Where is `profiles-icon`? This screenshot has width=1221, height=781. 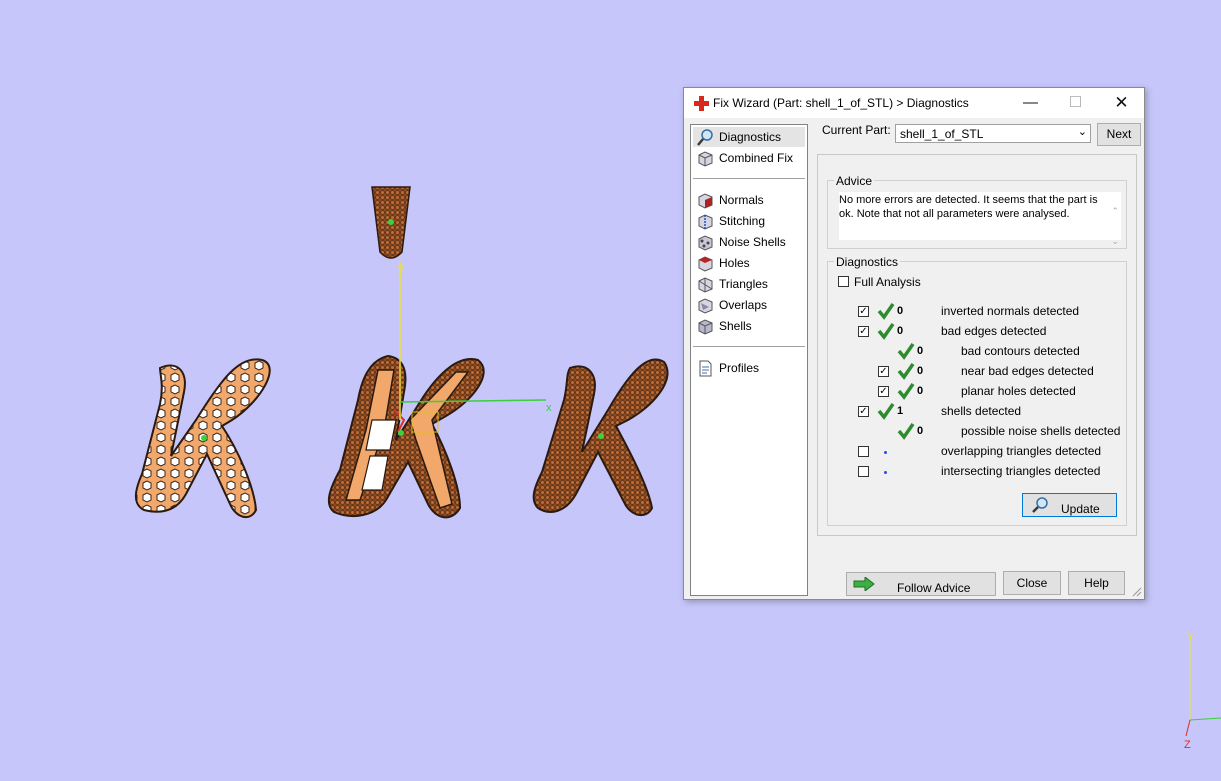 profiles-icon is located at coordinates (705, 368).